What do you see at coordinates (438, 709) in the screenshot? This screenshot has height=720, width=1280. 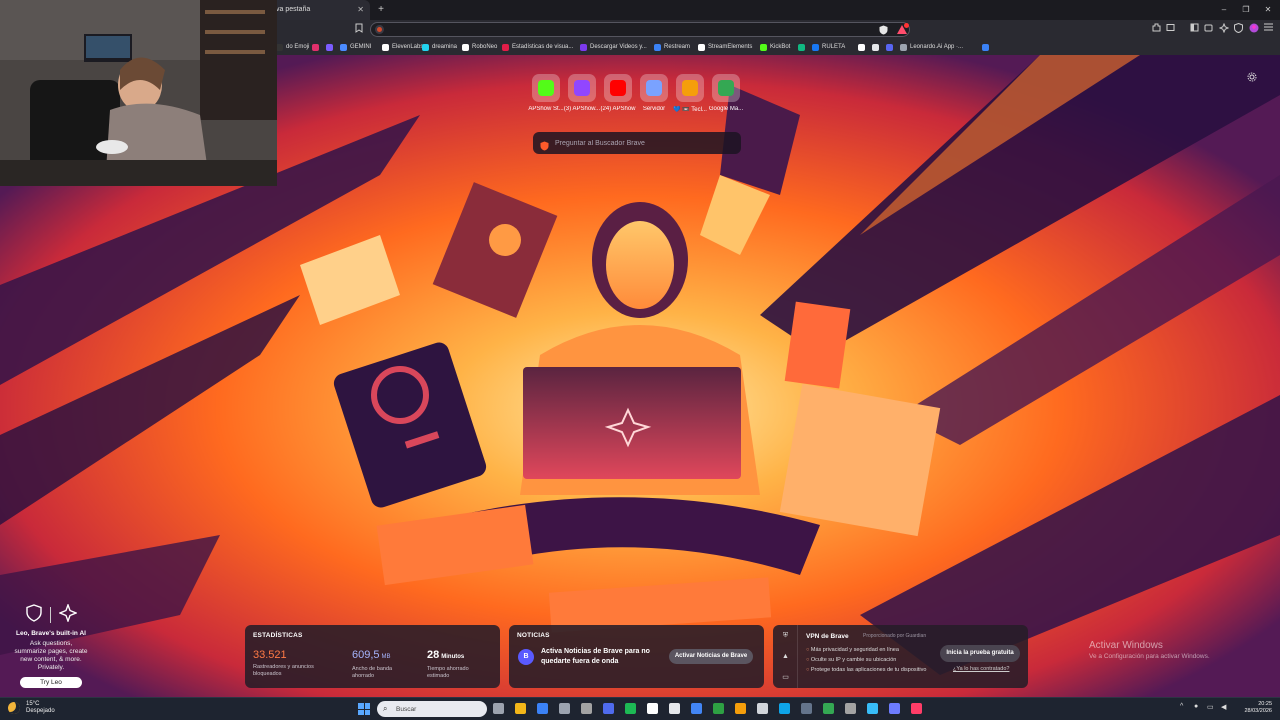 I see `taskbar-search-input` at bounding box center [438, 709].